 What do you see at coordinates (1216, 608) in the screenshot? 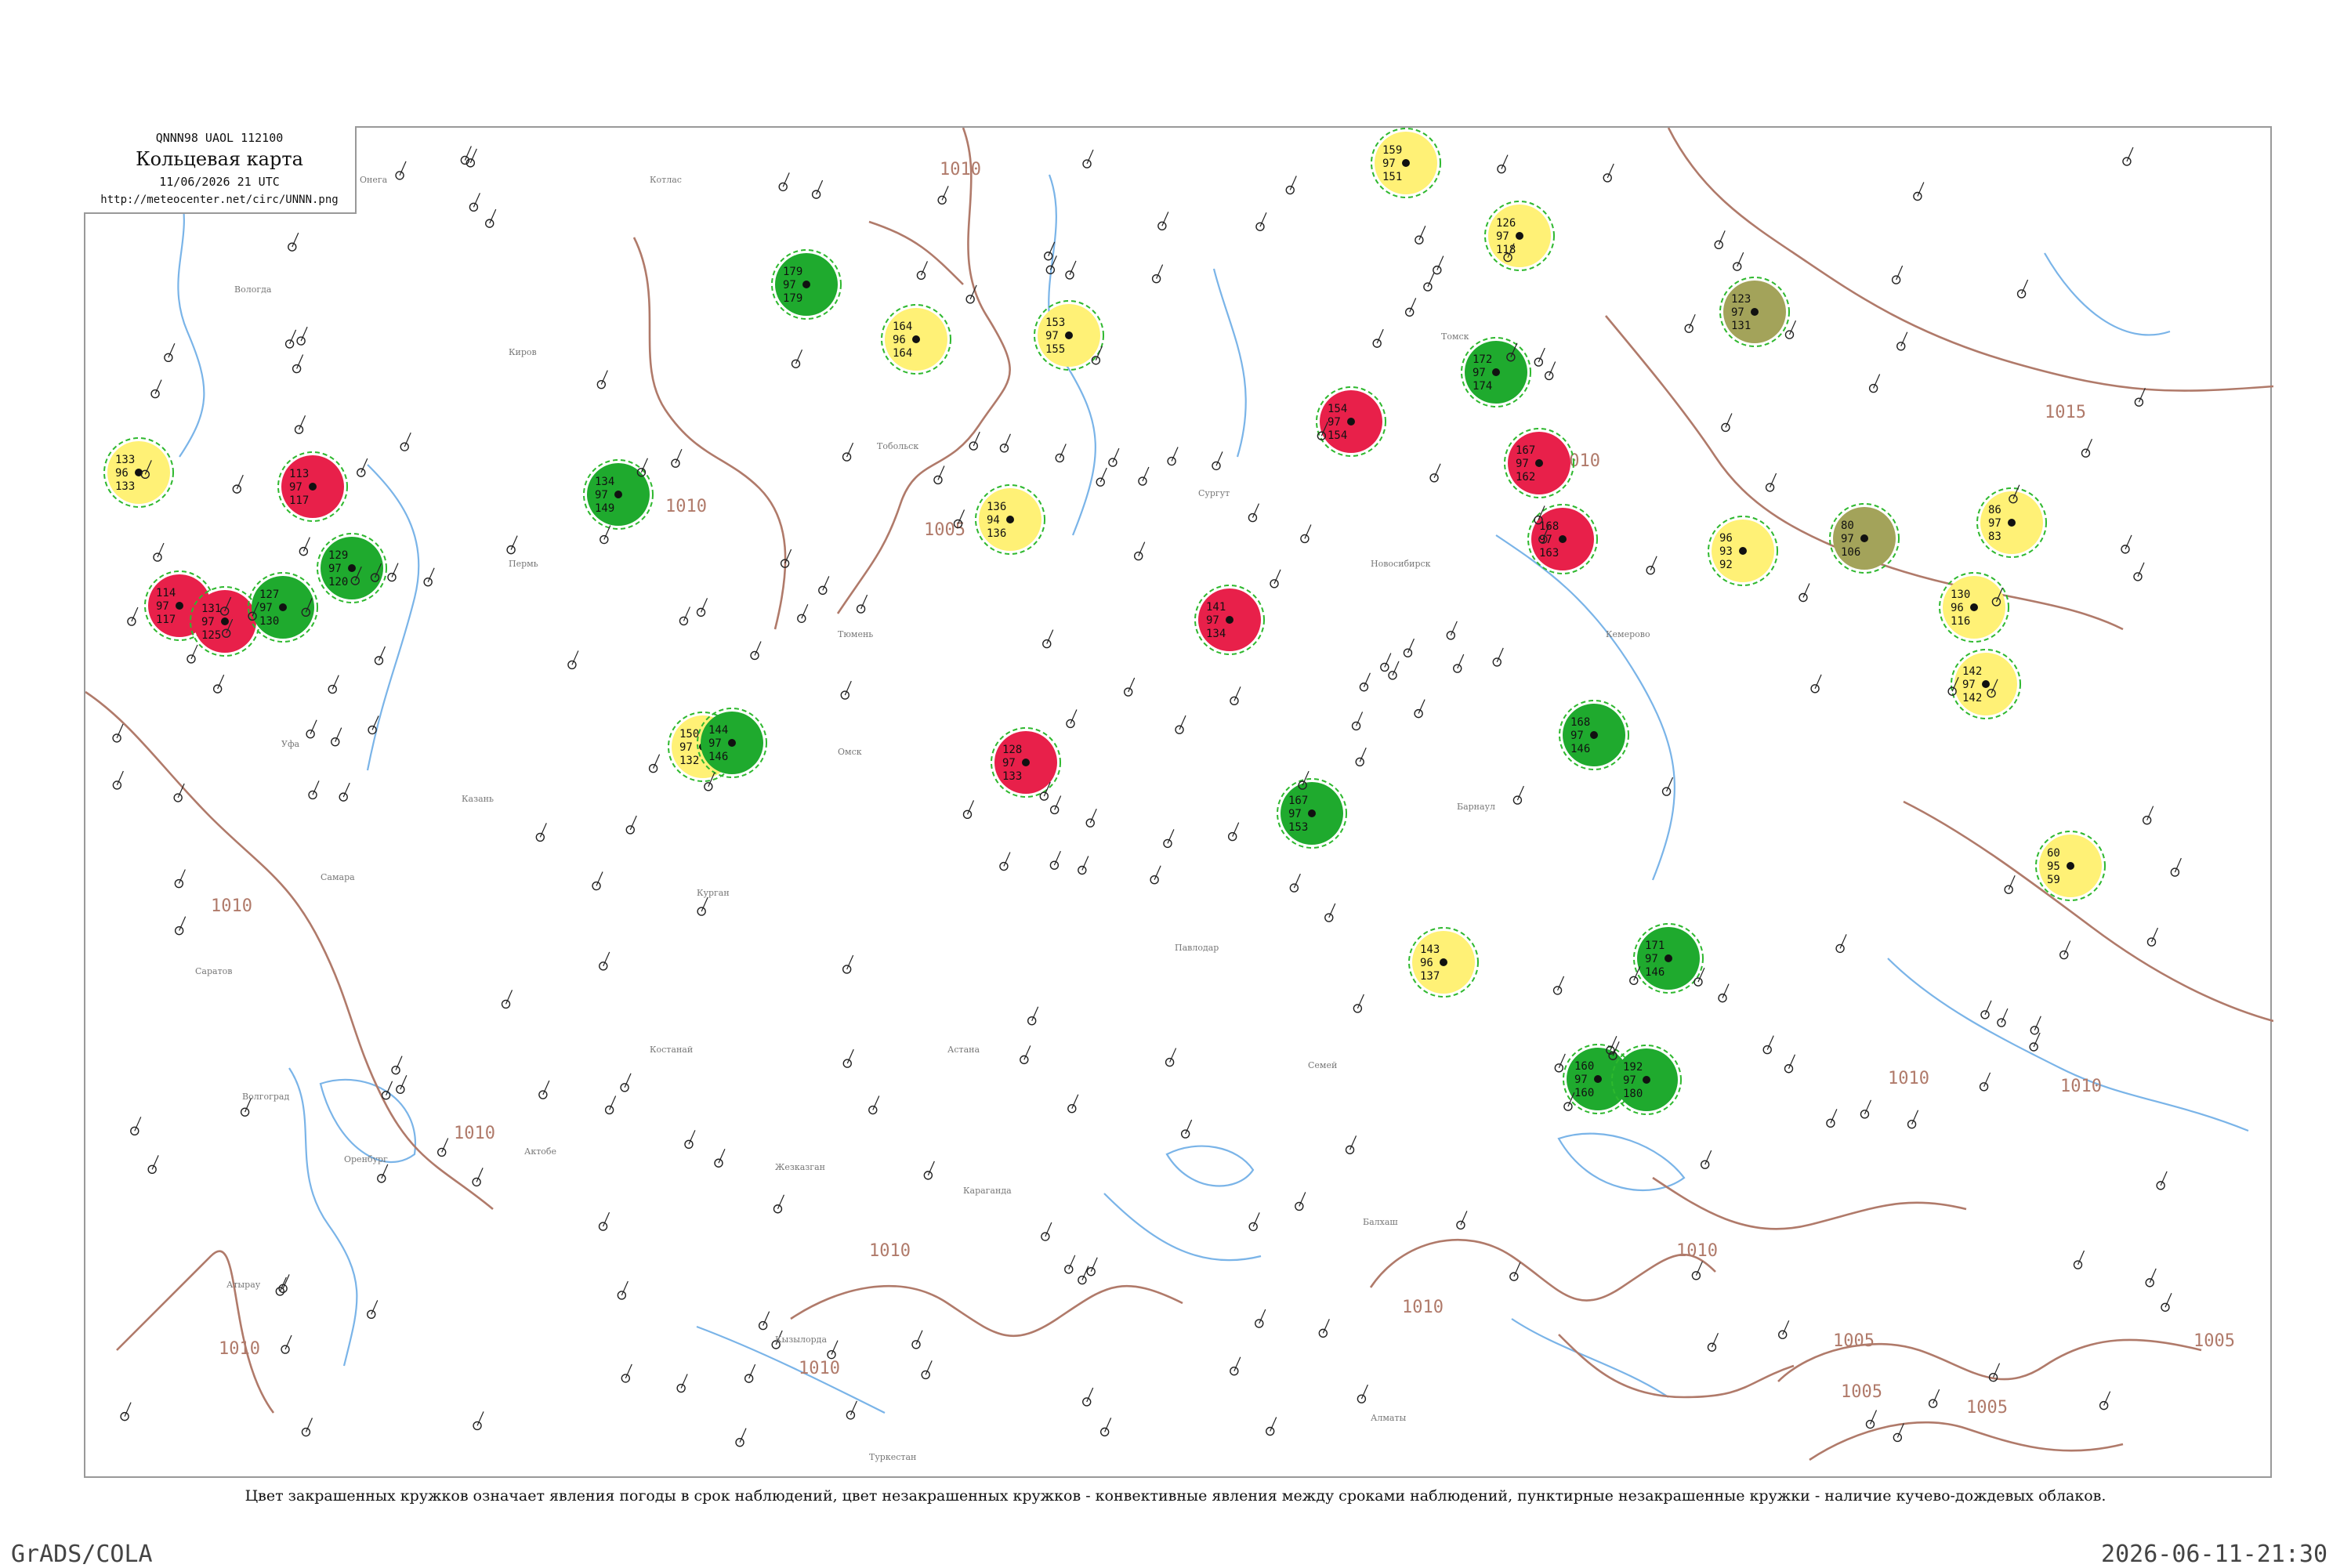
I see `station-pressure: 141` at bounding box center [1216, 608].